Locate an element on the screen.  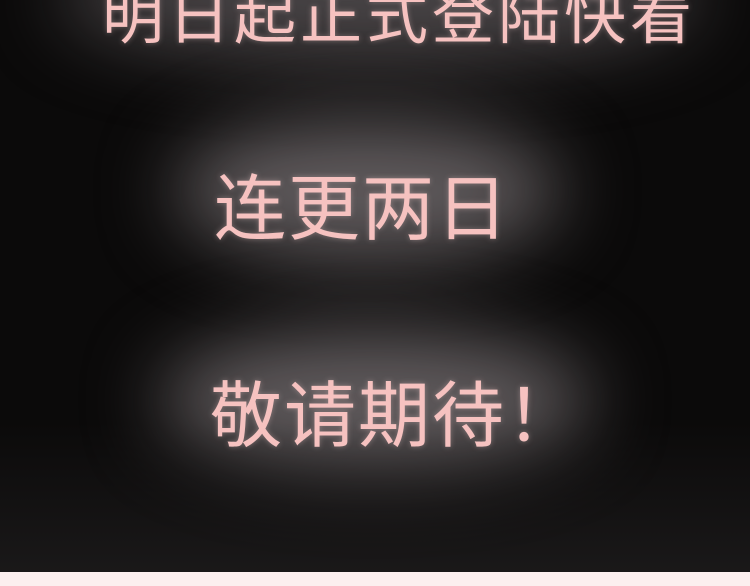
announcement-line-partial: 明日起正式登陆快看 is located at coordinates (399, 26).